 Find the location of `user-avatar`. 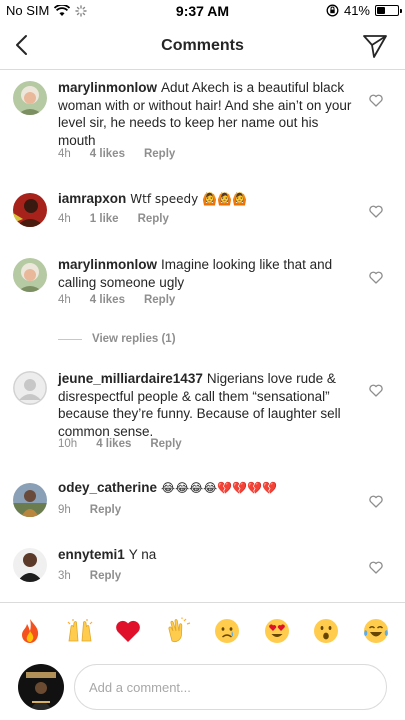

user-avatar is located at coordinates (41, 687).